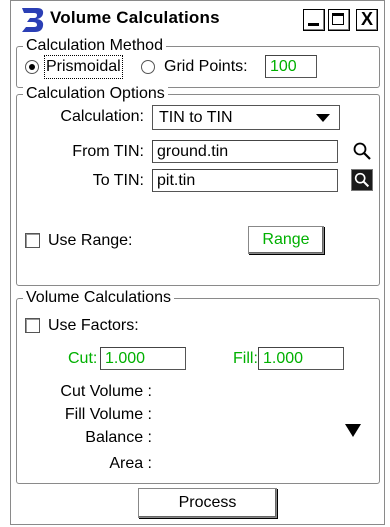 The image size is (390, 527). What do you see at coordinates (148, 67) in the screenshot?
I see `grid-points-radio` at bounding box center [148, 67].